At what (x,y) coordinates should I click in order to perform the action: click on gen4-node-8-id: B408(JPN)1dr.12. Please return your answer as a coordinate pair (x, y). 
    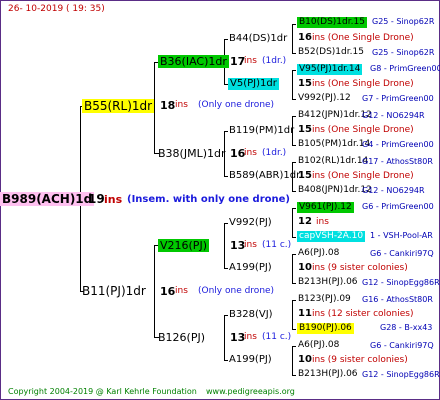
    Looking at the image, I should click on (335, 190).